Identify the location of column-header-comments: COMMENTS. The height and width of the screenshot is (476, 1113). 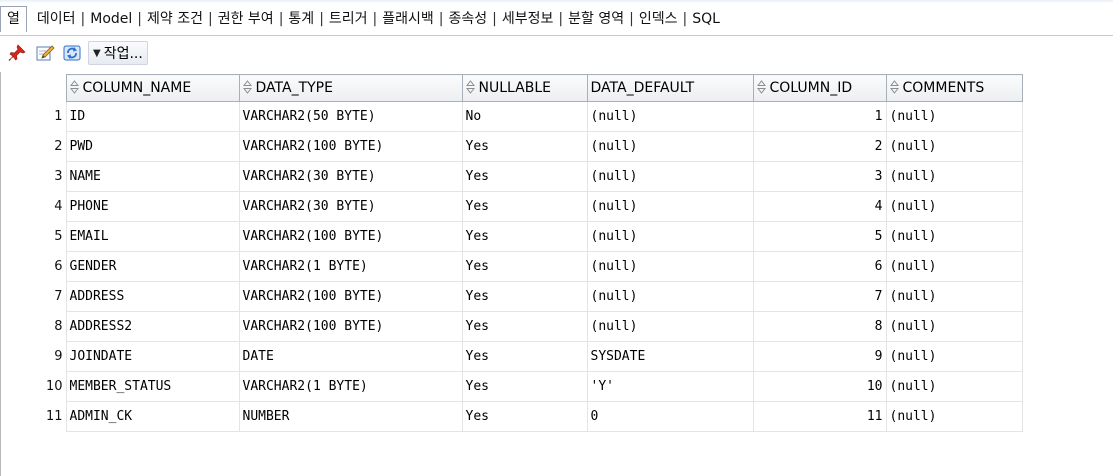
(954, 88).